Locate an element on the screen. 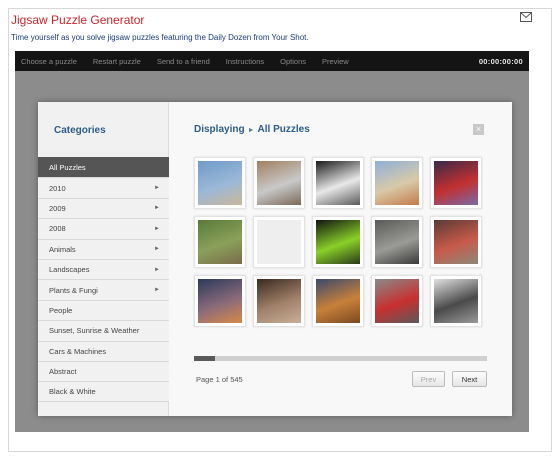 Image resolution: width=560 pixels, height=460 pixels. thumb-blank is located at coordinates (279, 242).